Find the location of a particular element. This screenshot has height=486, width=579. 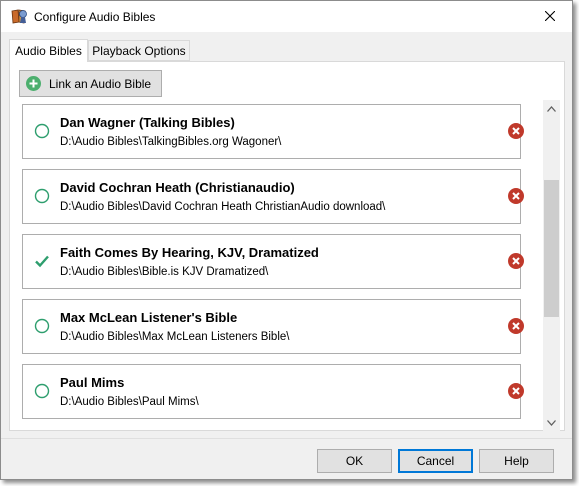

cancel-button: Cancel is located at coordinates (435, 461).